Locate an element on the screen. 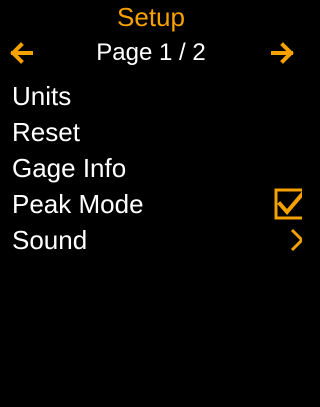  pager: Page 1 / 2 is located at coordinates (151, 53).